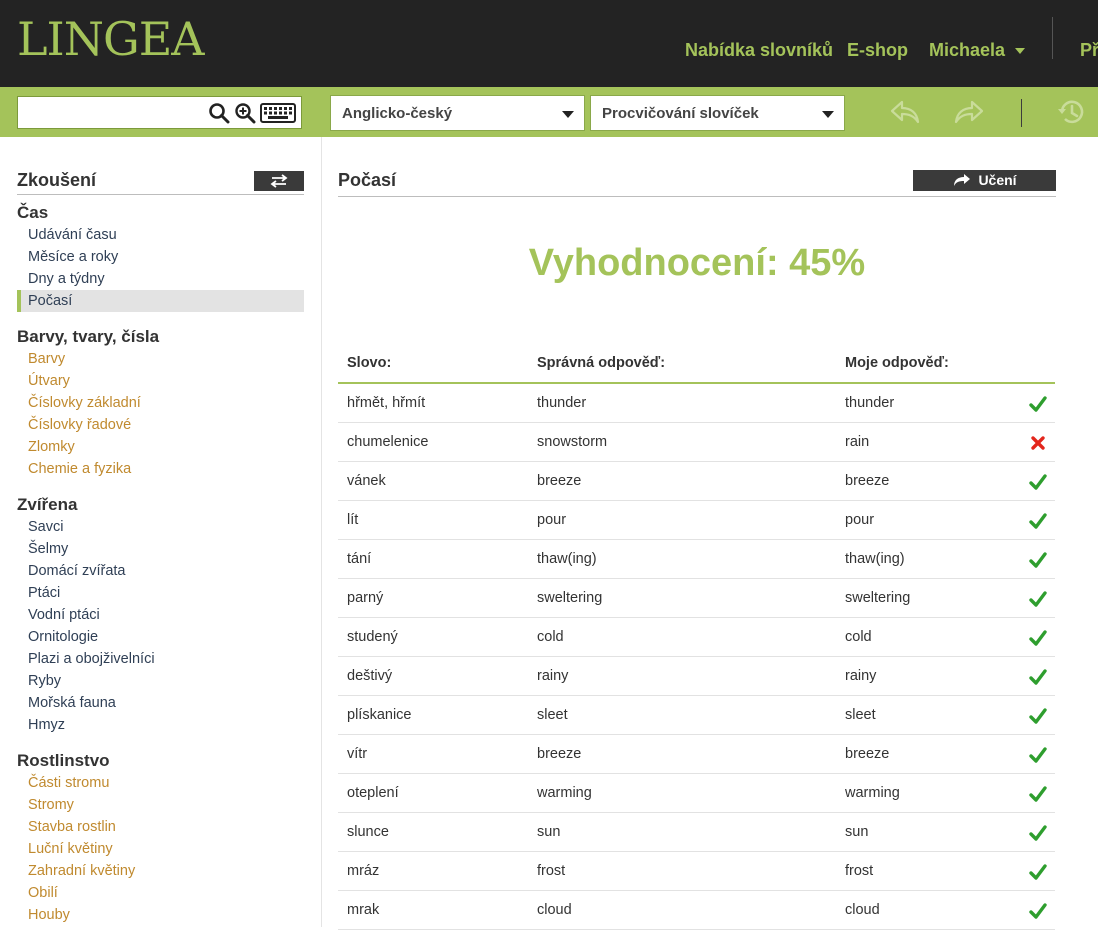  Describe the element at coordinates (696, 481) in the screenshot. I see `table-row: vánek breeze breeze` at that location.